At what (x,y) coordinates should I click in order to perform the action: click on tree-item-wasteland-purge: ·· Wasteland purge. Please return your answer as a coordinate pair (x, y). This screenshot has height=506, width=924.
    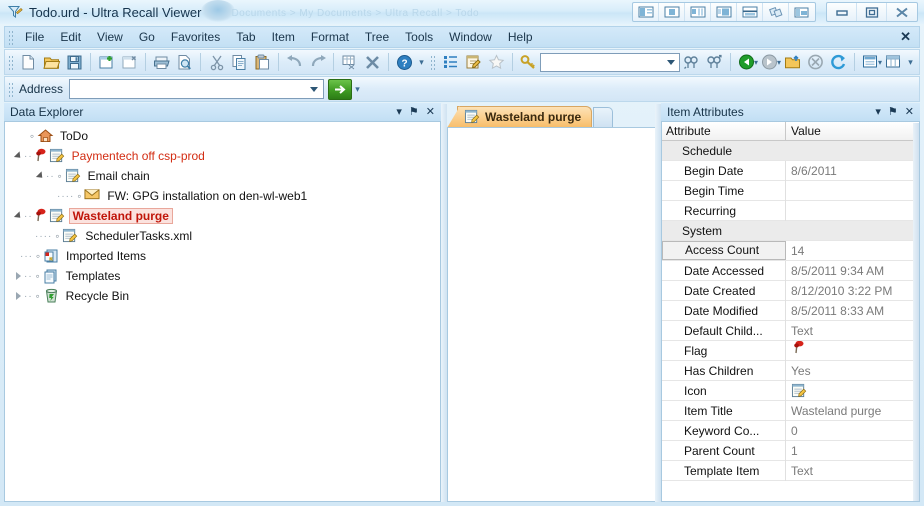
    Looking at the image, I should click on (222, 216).